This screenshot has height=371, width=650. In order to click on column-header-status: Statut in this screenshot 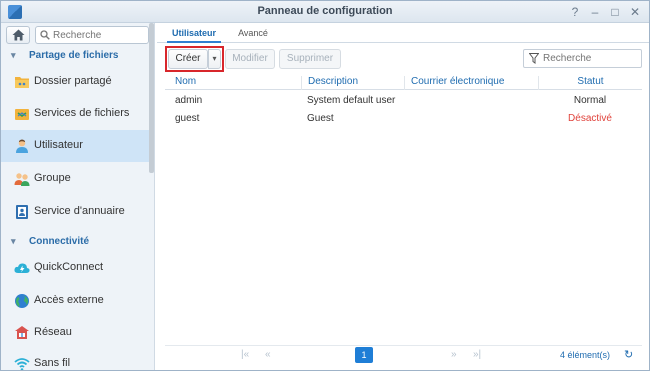, I will do `click(590, 83)`.